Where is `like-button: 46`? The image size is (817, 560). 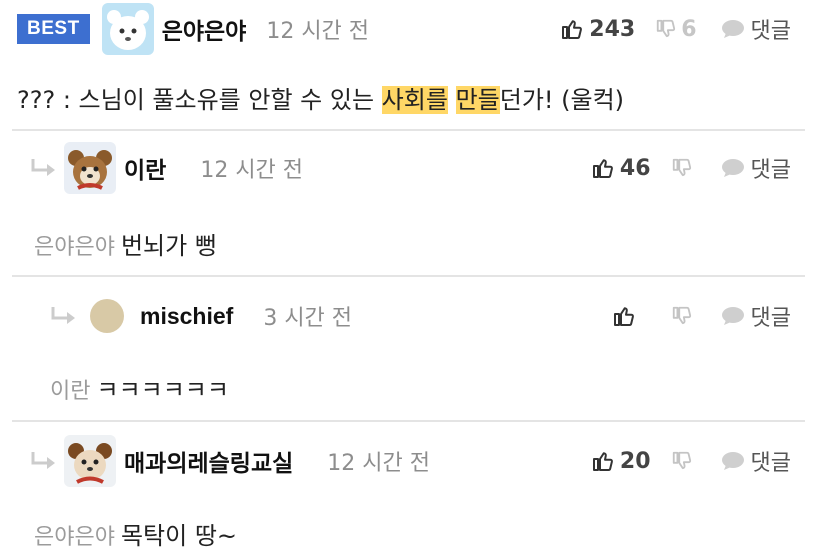 like-button: 46 is located at coordinates (621, 168).